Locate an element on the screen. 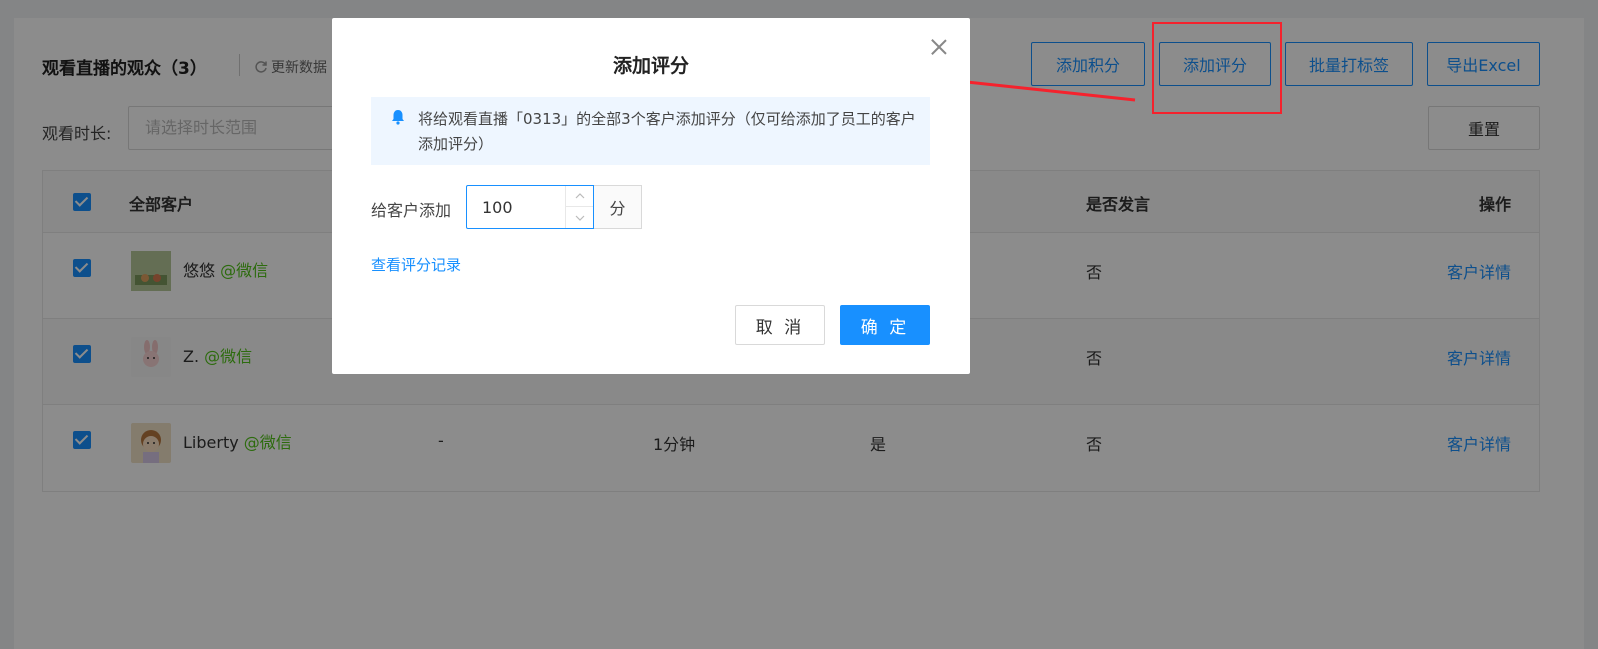  view-score-records-link: 查看评分记录 is located at coordinates (416, 264).